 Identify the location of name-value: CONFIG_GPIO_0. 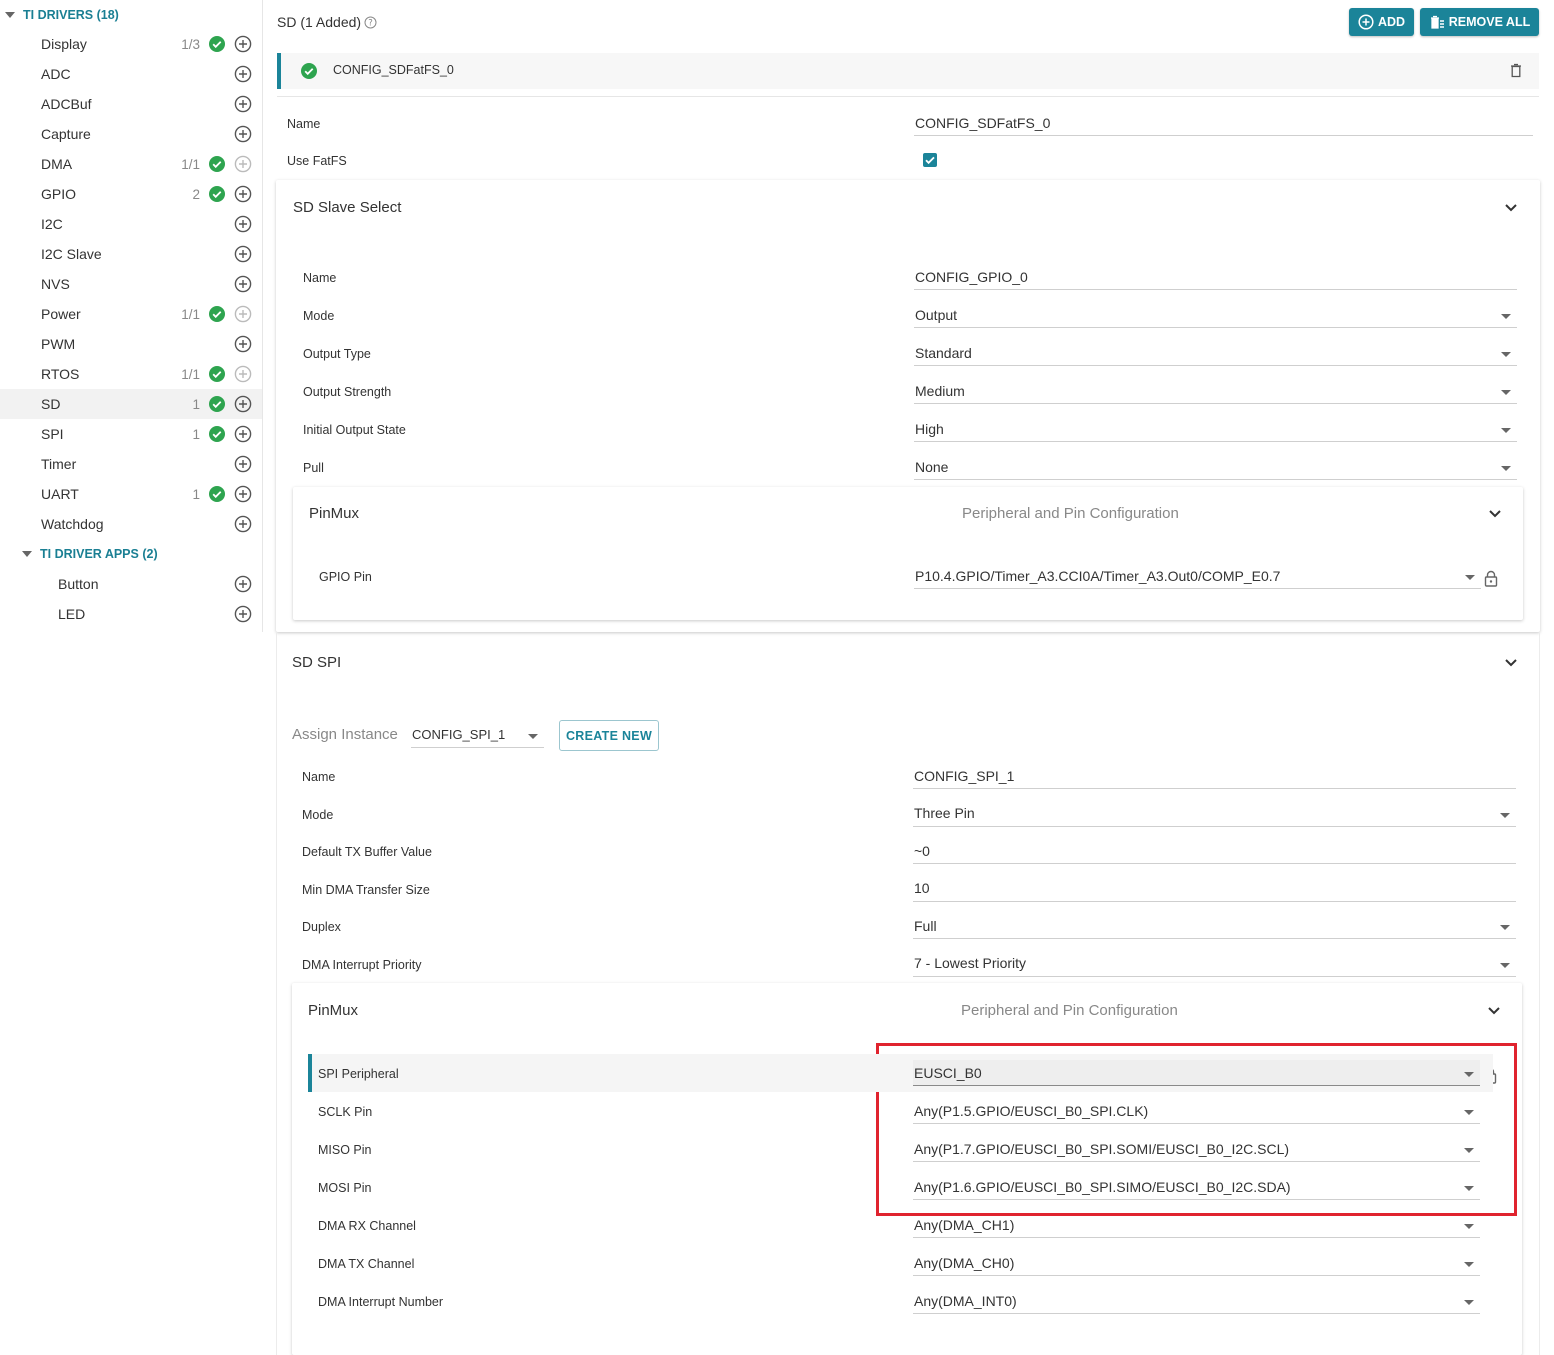
(971, 276).